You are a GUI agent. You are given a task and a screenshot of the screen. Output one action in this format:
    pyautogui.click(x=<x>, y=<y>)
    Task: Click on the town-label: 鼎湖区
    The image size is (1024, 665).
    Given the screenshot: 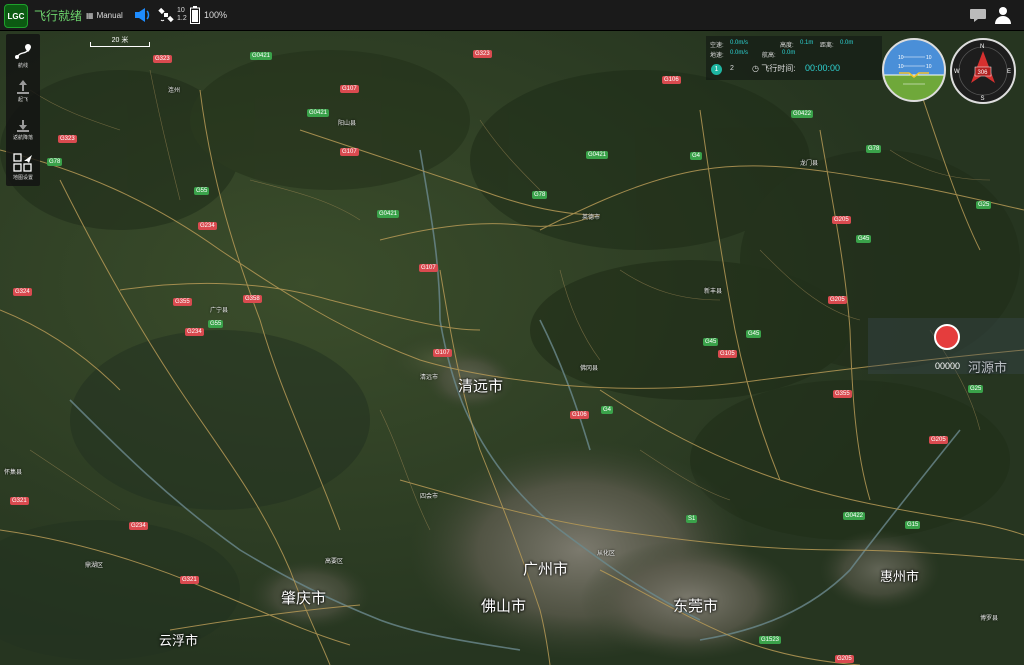 What is the action you would take?
    pyautogui.click(x=94, y=566)
    